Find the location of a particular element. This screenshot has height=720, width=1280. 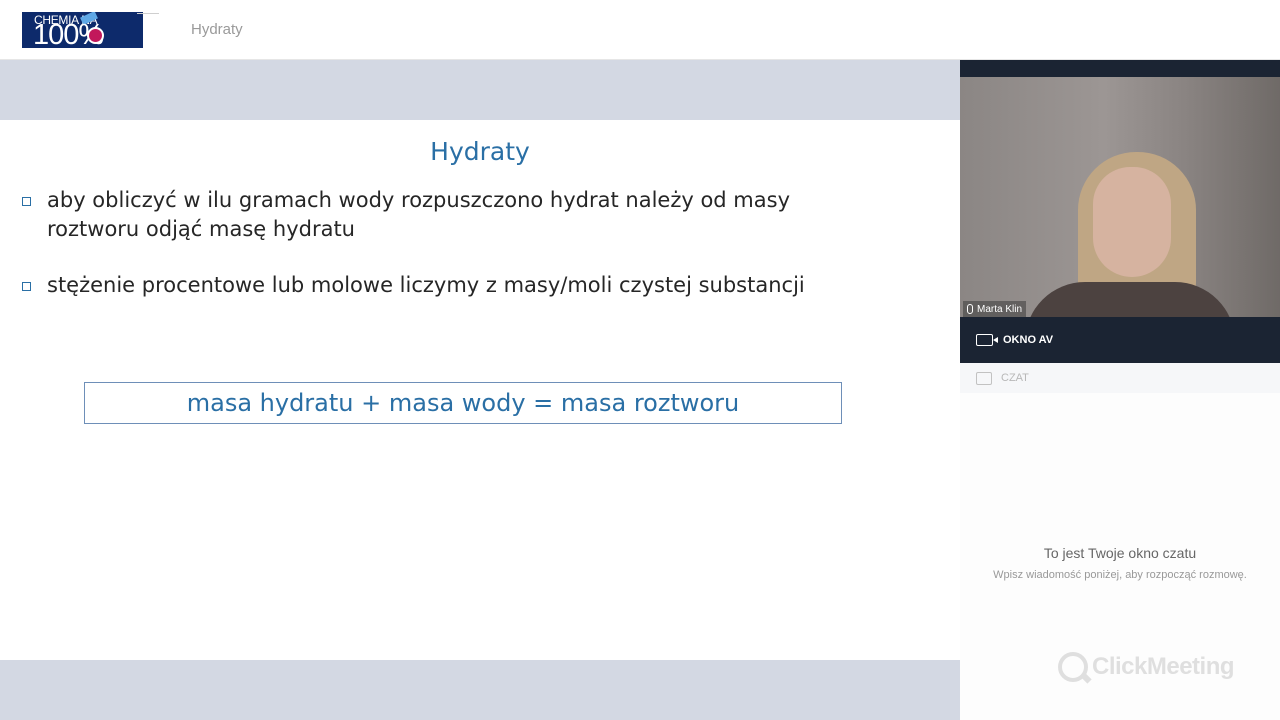

av-window-tab: OKNO AV is located at coordinates (1120, 340).